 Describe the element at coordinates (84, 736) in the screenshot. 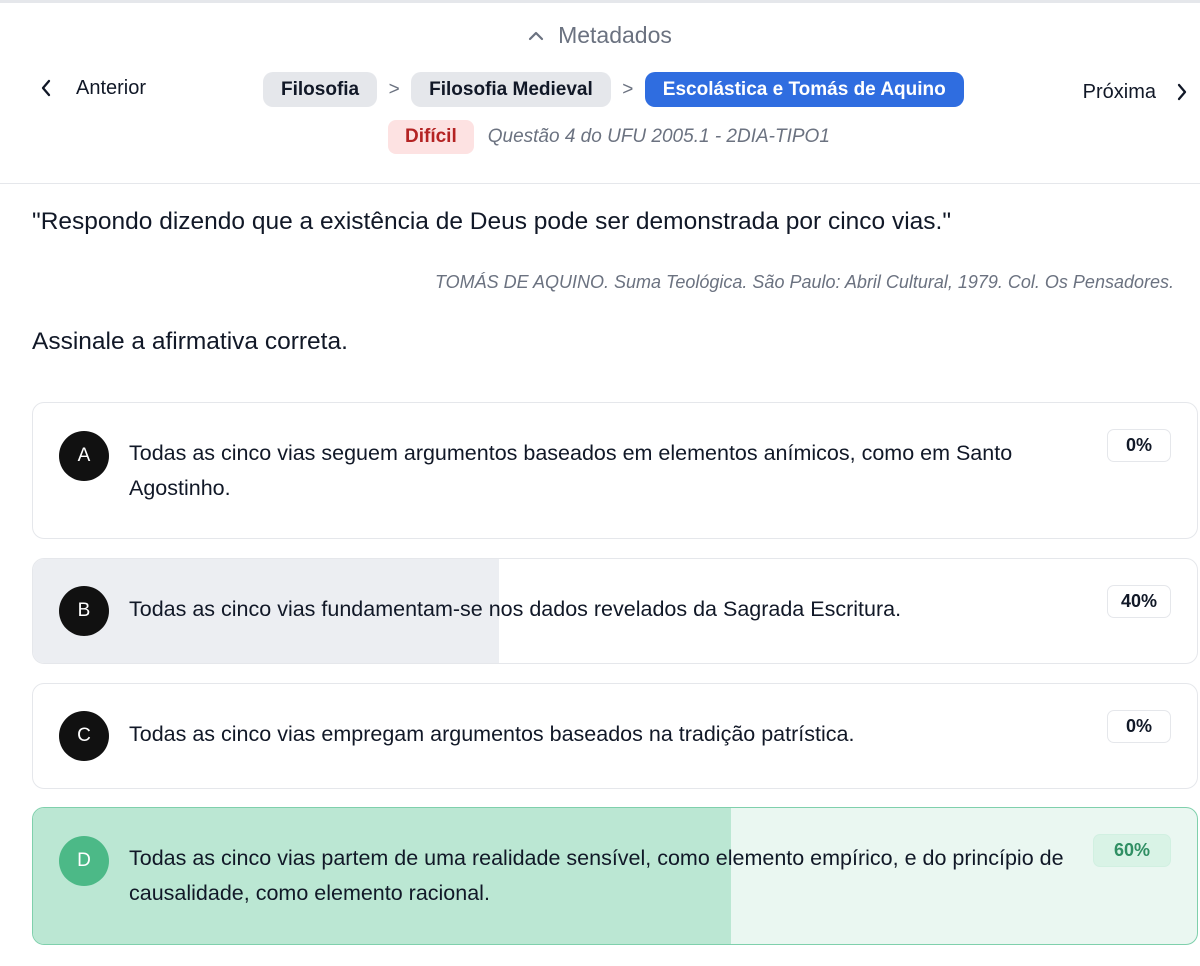

I see `option-letter: C` at that location.